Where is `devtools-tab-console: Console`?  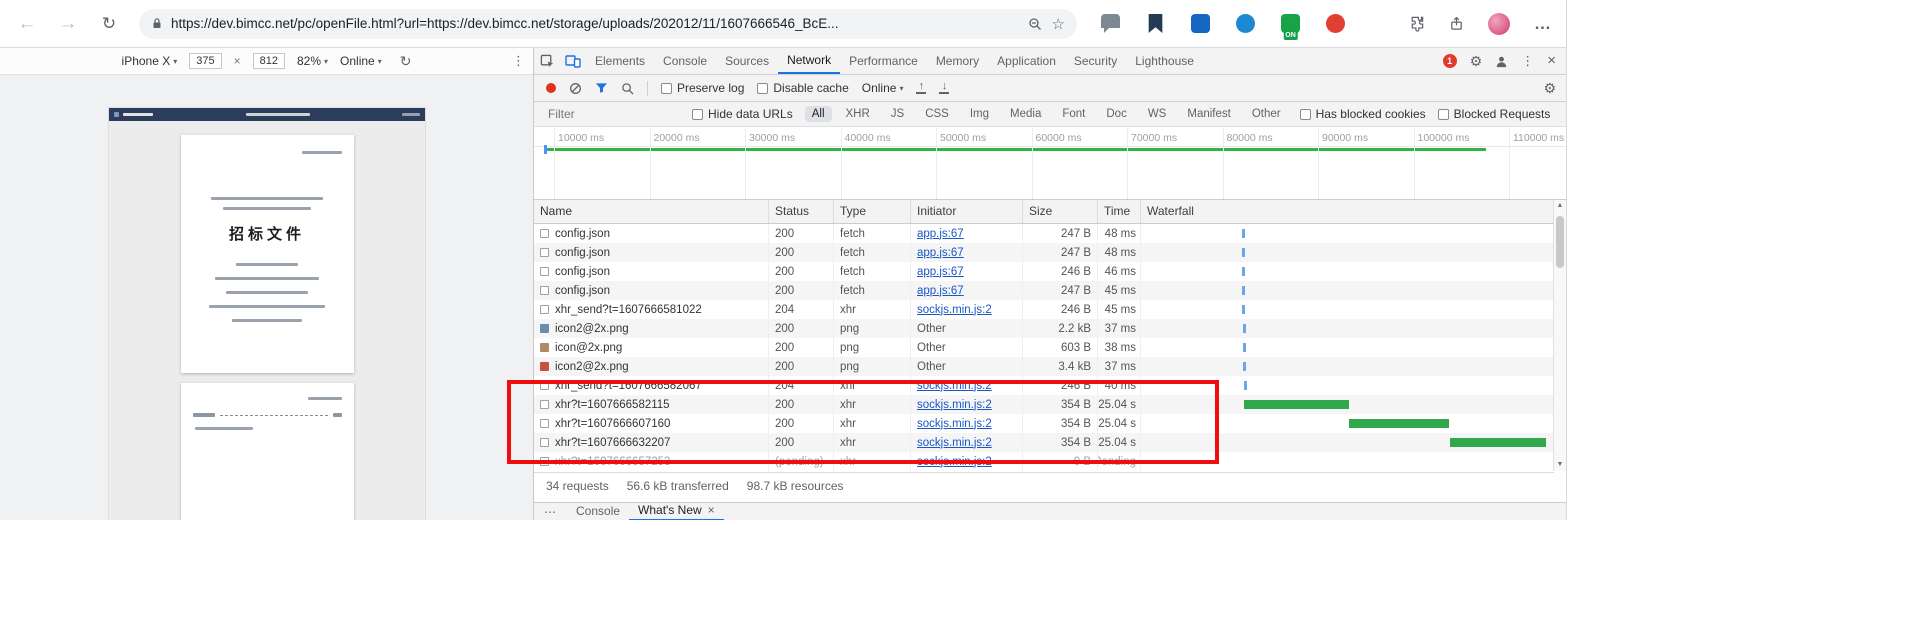
devtools-tab-console: Console is located at coordinates (685, 61).